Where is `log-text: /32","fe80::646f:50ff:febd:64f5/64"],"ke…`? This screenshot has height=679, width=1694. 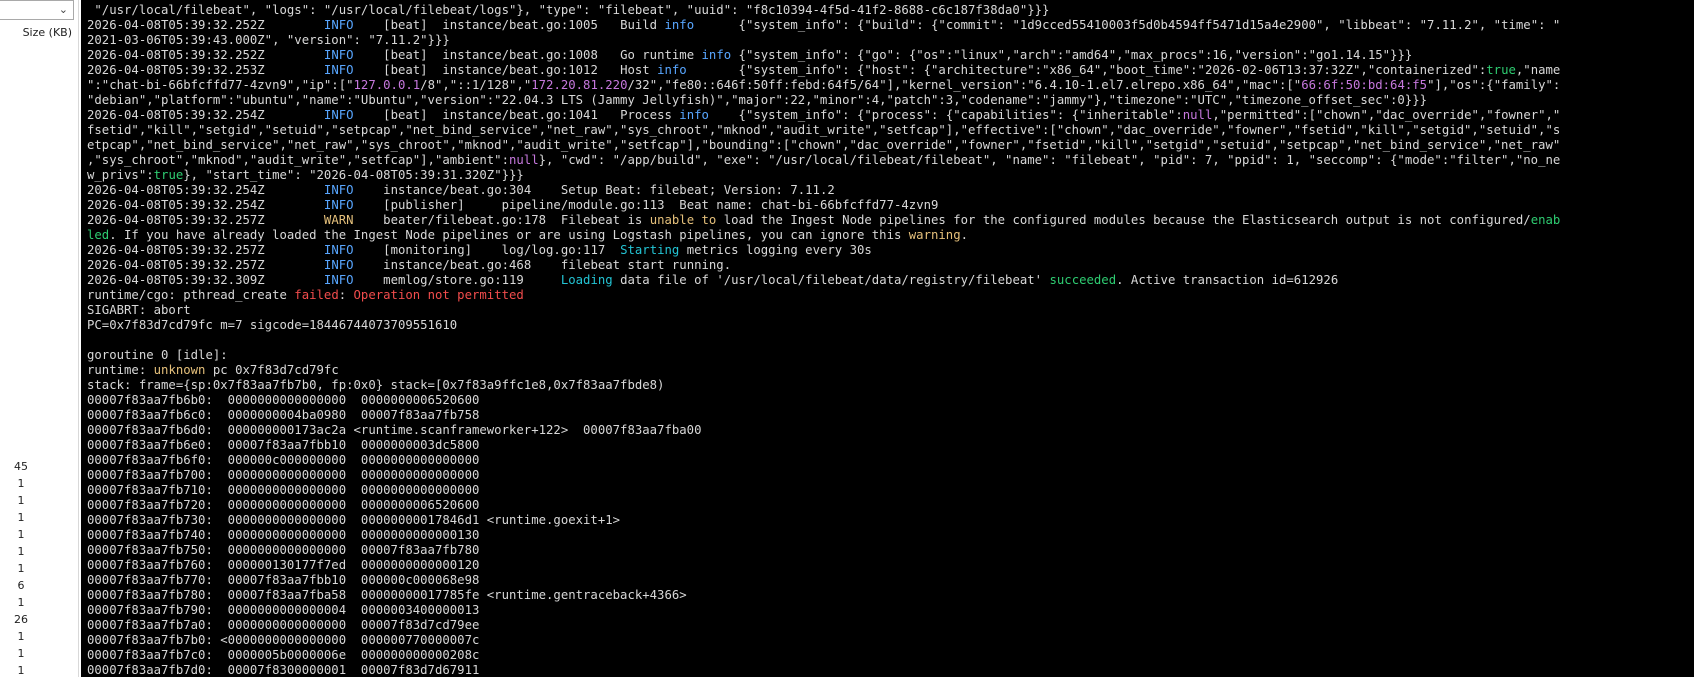
log-text: /32","fe80::646f:50ff:febd:64f5/64"],"ke… is located at coordinates (964, 85).